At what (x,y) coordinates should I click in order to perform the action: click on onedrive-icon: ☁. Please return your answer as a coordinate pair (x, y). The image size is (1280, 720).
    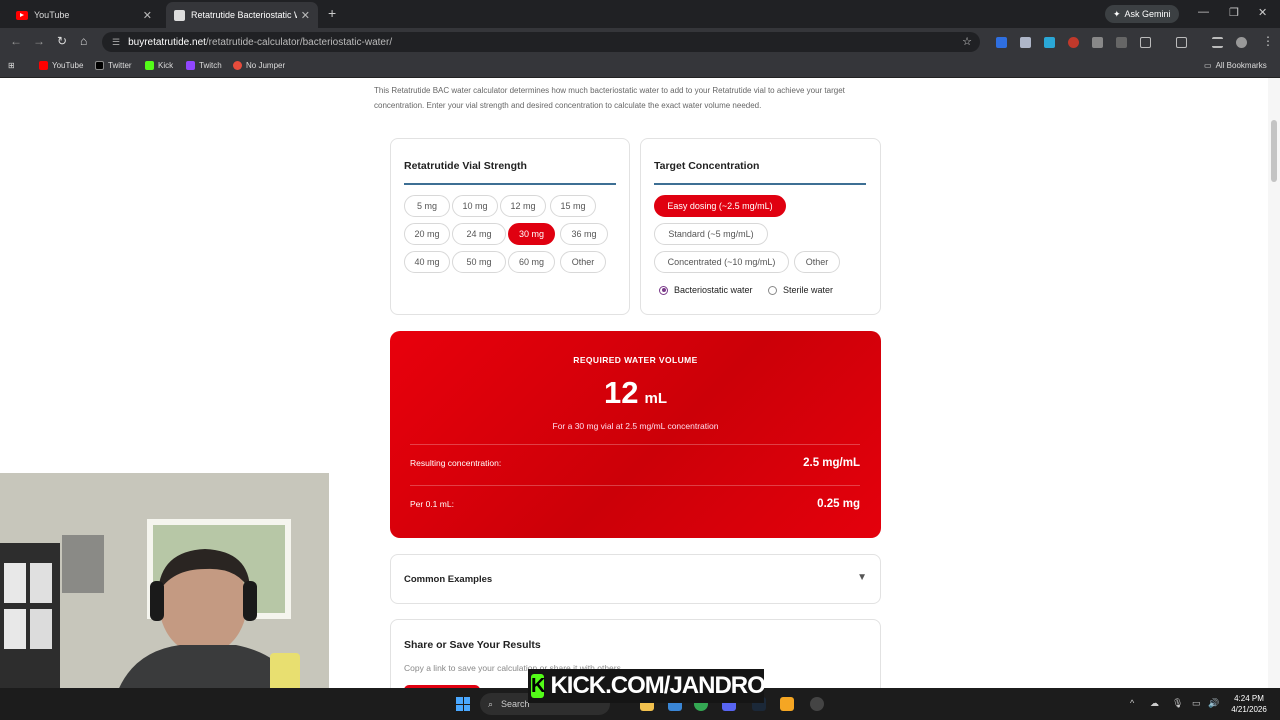
    Looking at the image, I should click on (1154, 703).